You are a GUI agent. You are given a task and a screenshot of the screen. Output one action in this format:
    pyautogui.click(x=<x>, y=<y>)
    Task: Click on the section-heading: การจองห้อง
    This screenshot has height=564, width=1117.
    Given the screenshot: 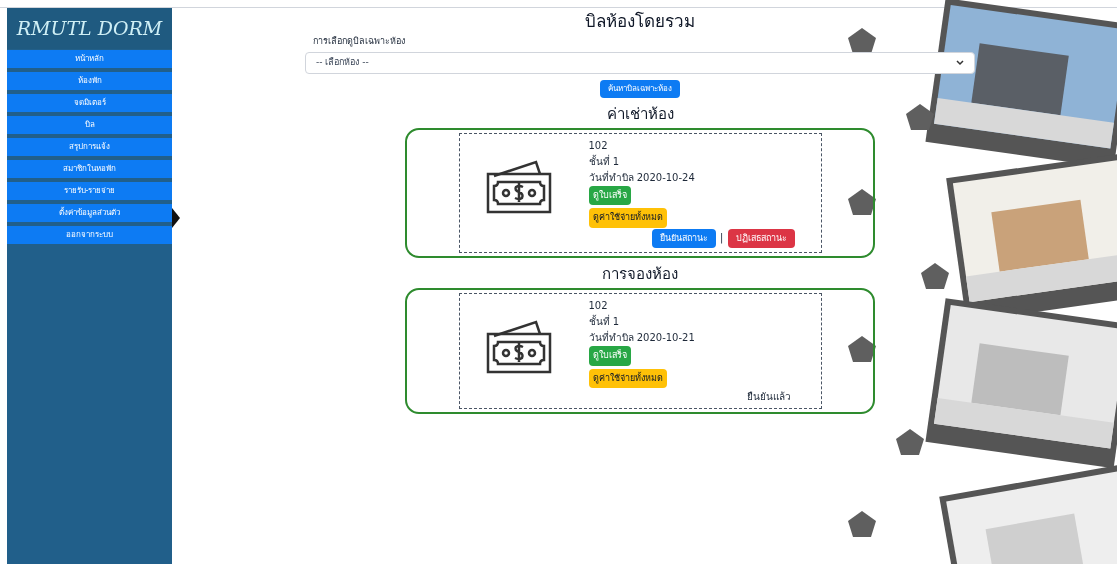 What is the action you would take?
    pyautogui.click(x=640, y=274)
    